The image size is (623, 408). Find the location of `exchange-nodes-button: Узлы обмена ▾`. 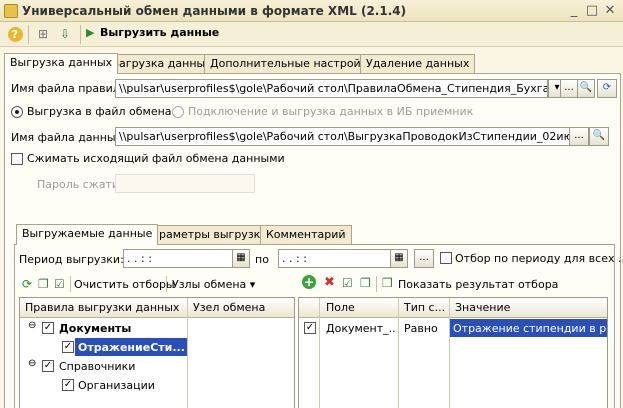

exchange-nodes-button: Узлы обмена ▾ is located at coordinates (213, 284).